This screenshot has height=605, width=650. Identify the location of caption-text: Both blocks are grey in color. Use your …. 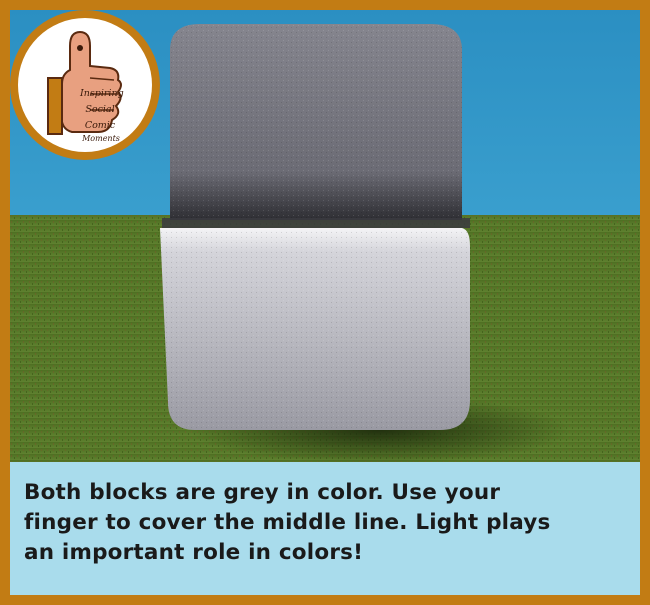
(332, 523).